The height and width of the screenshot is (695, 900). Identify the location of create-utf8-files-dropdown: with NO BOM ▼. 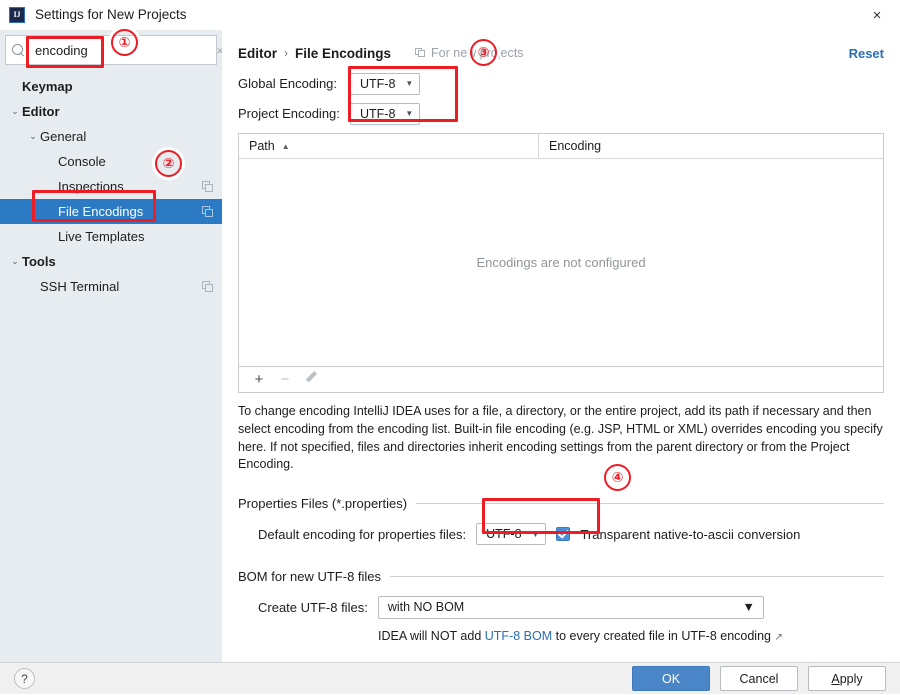
(570, 607).